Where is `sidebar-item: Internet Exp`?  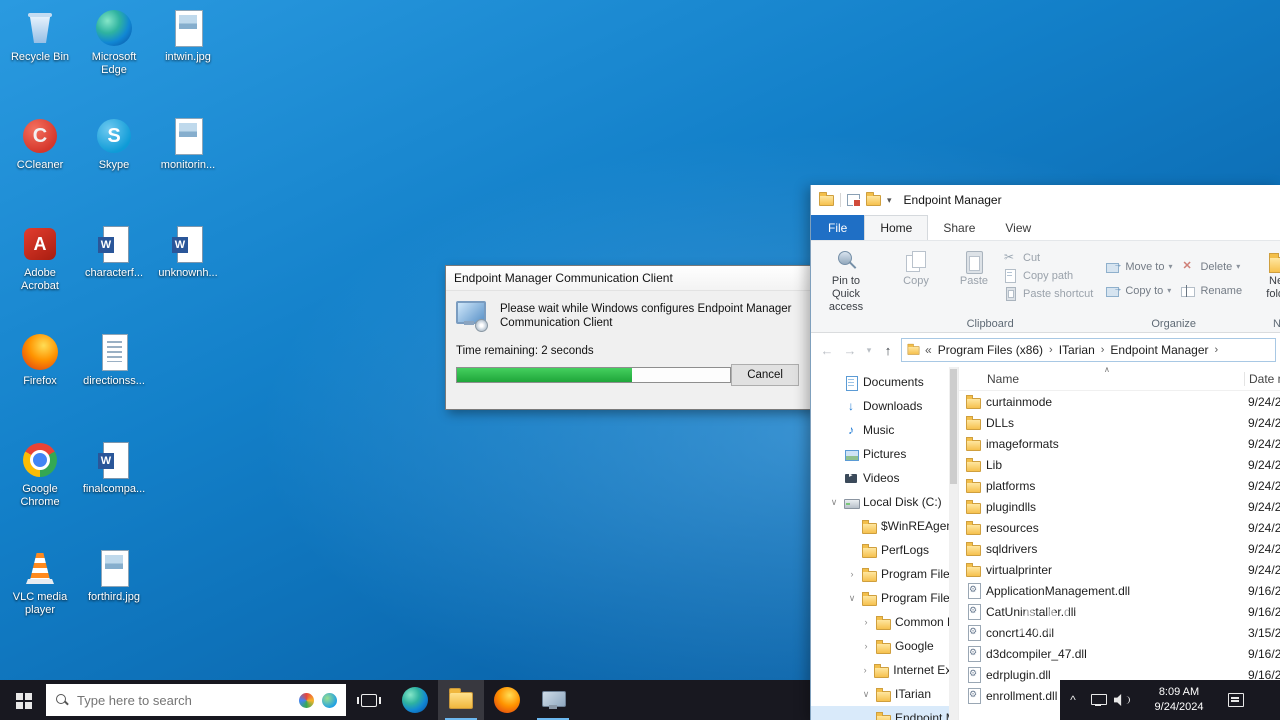
sidebar-item: Internet Exp is located at coordinates (884, 670).